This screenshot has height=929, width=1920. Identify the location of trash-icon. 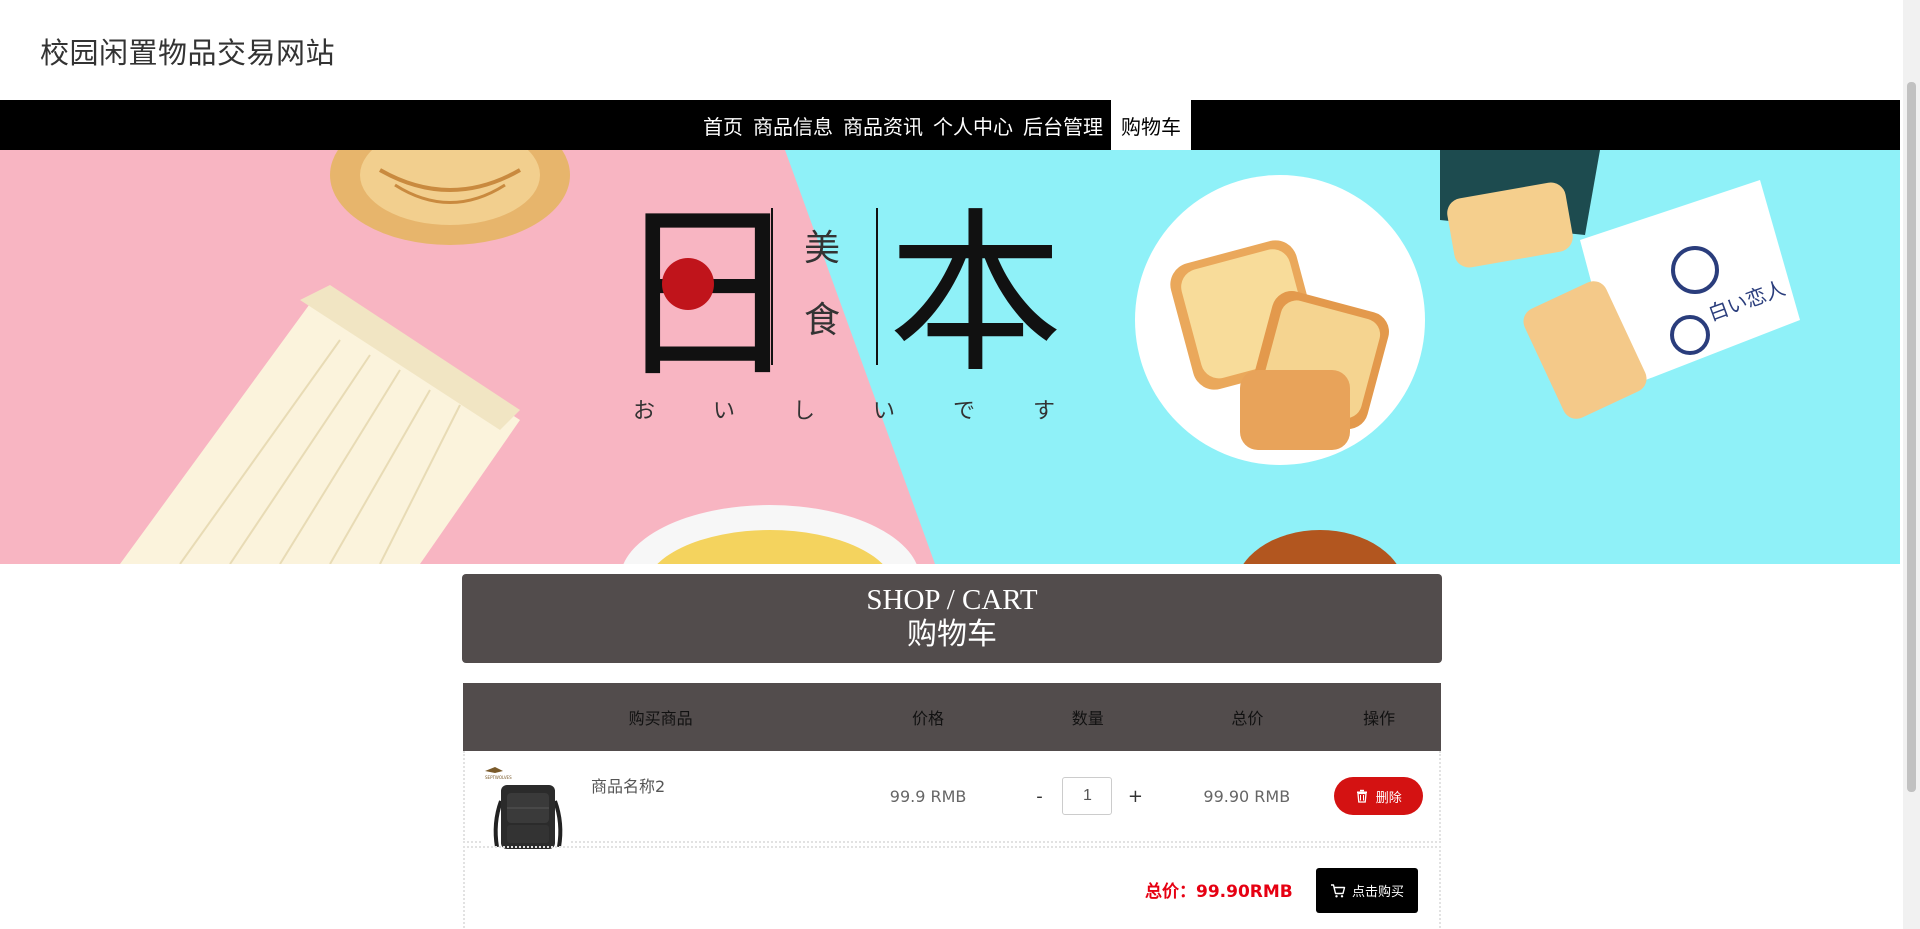
(1361, 796).